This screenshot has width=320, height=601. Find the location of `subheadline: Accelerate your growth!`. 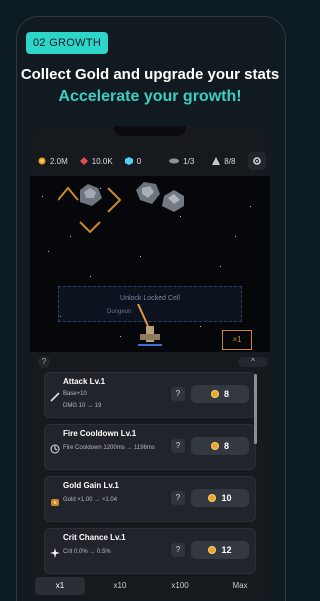

subheadline: Accelerate your growth! is located at coordinates (150, 96).